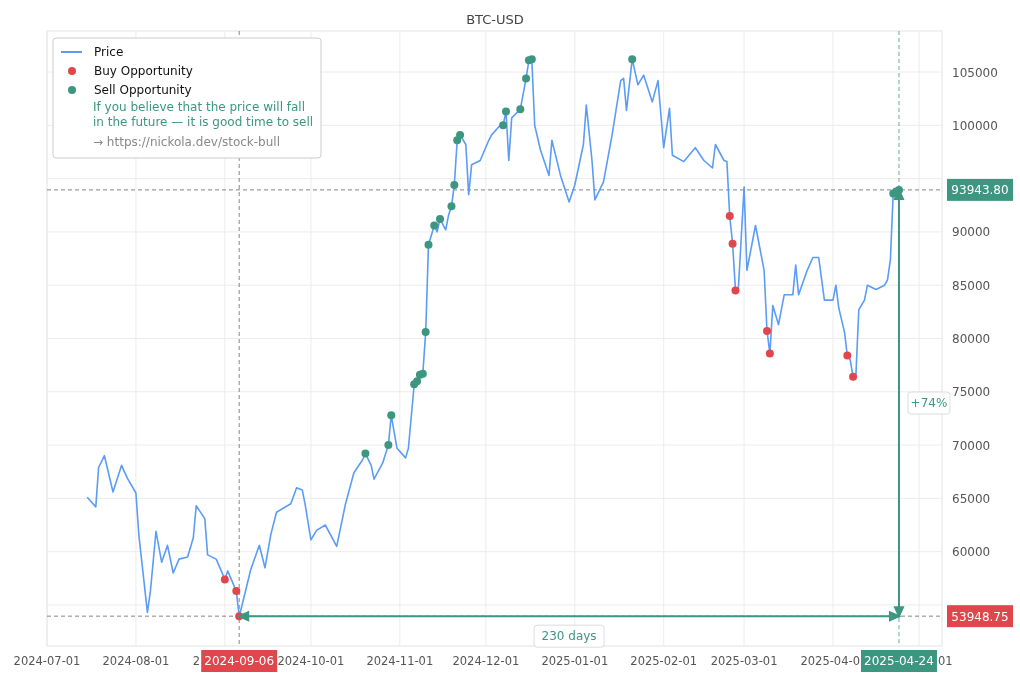  What do you see at coordinates (898, 661) in the screenshot?
I see `date-tag: 2025-04-24` at bounding box center [898, 661].